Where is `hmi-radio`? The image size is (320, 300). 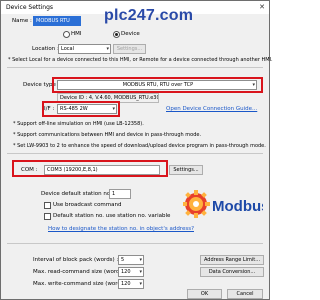
hmi-radio is located at coordinates (66, 34).